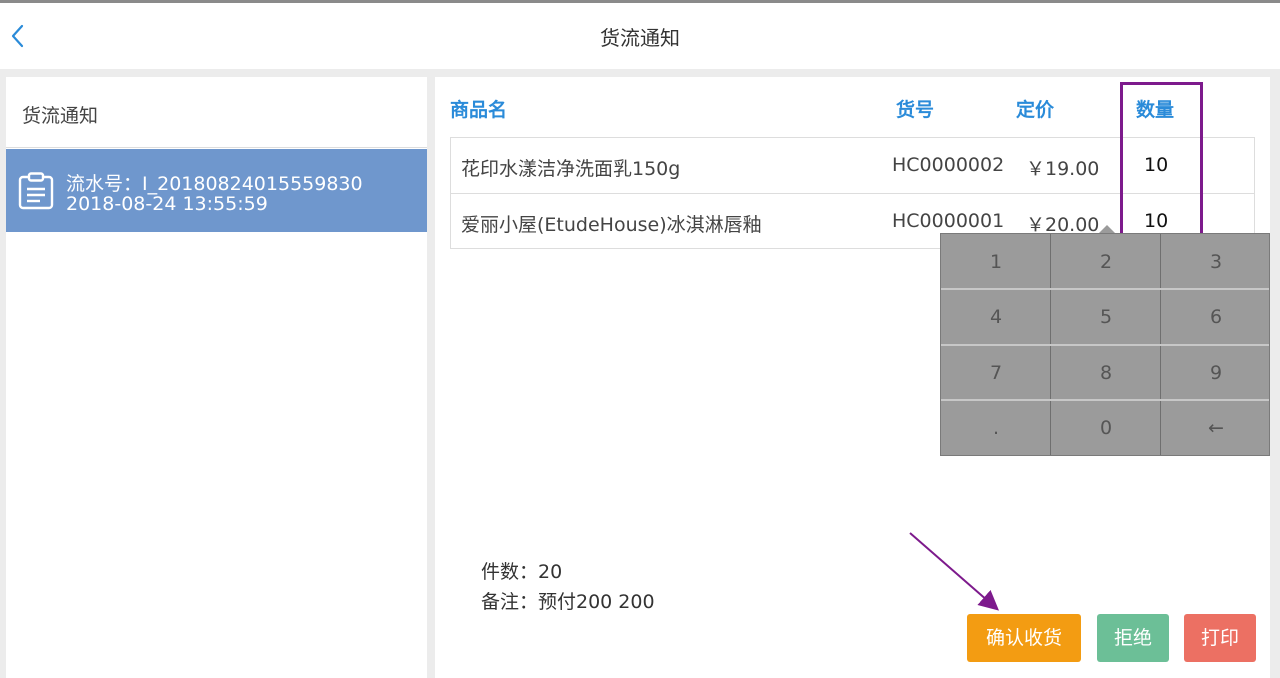 Image resolution: width=1280 pixels, height=678 pixels. I want to click on key-3: 3, so click(1216, 261).